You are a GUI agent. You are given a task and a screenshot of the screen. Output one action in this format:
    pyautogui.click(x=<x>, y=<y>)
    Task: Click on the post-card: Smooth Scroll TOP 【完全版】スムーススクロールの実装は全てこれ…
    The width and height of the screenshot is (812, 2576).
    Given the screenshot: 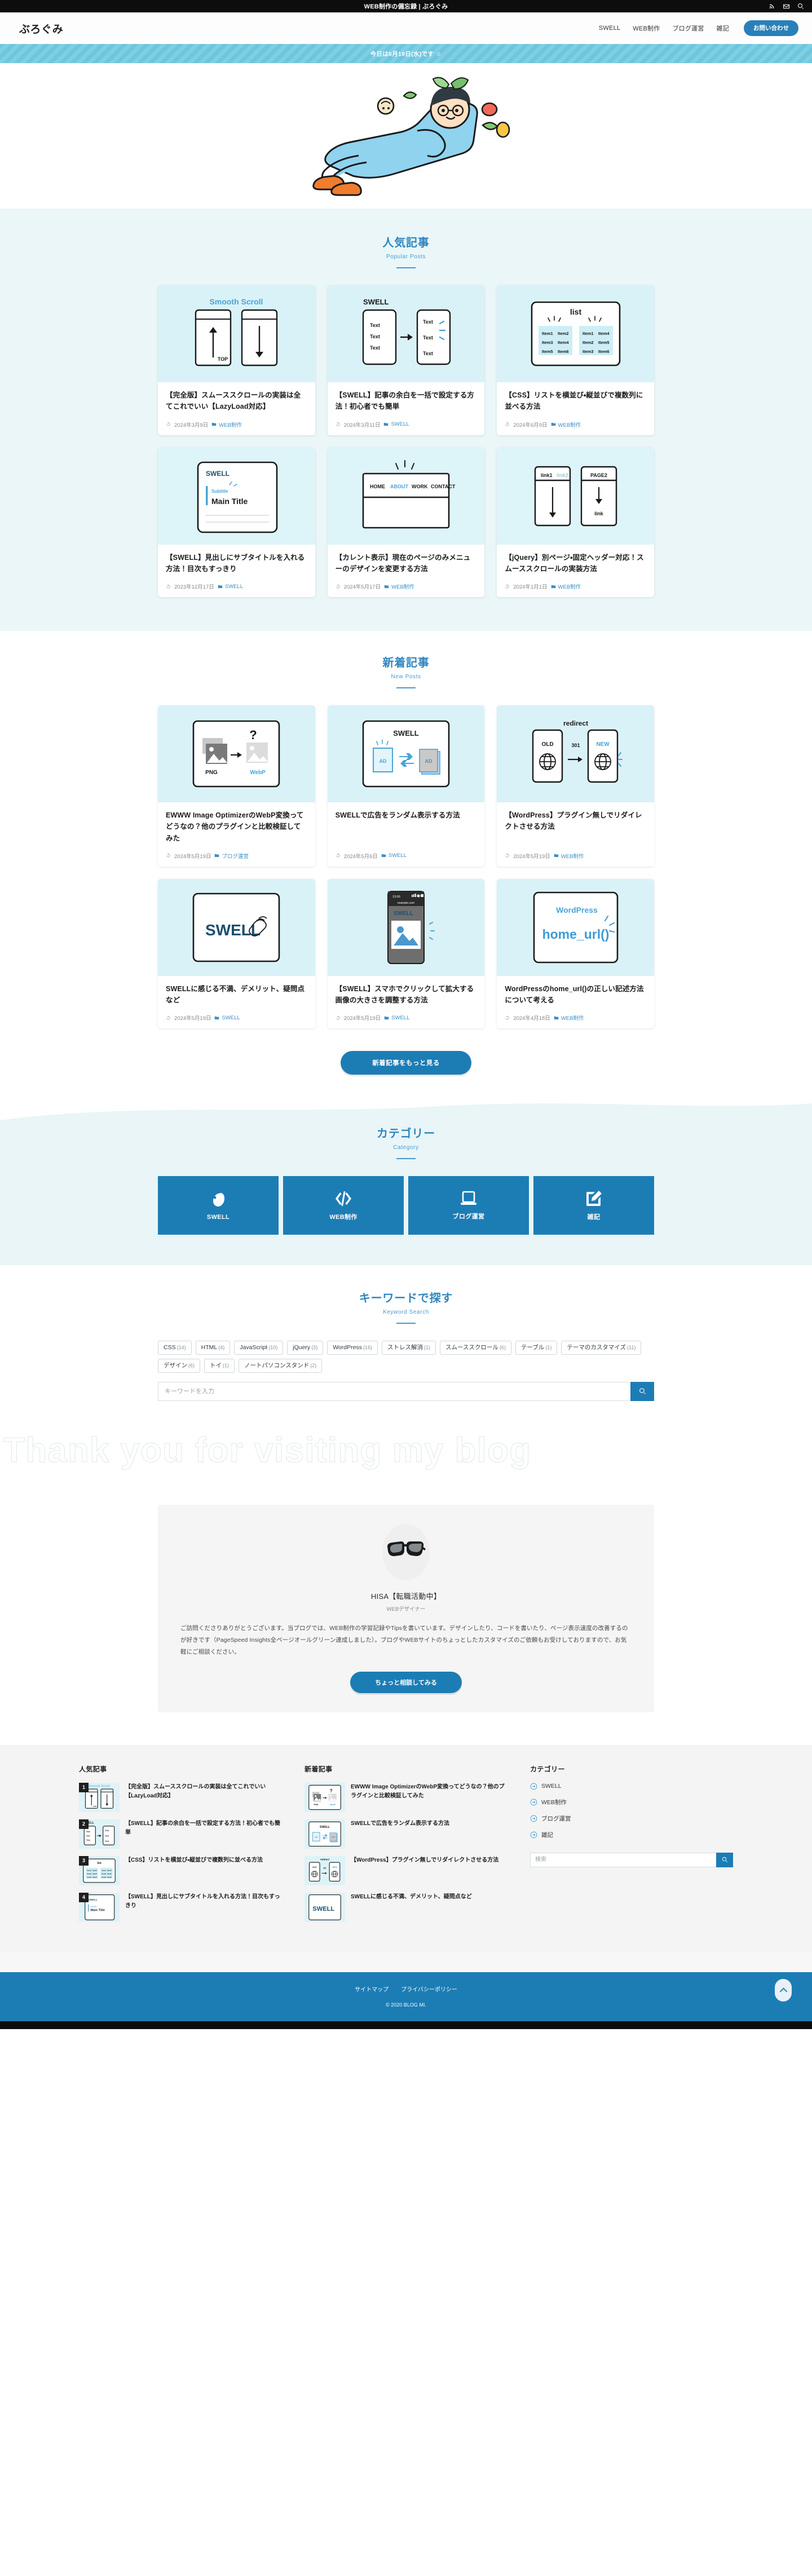 What is the action you would take?
    pyautogui.click(x=236, y=360)
    